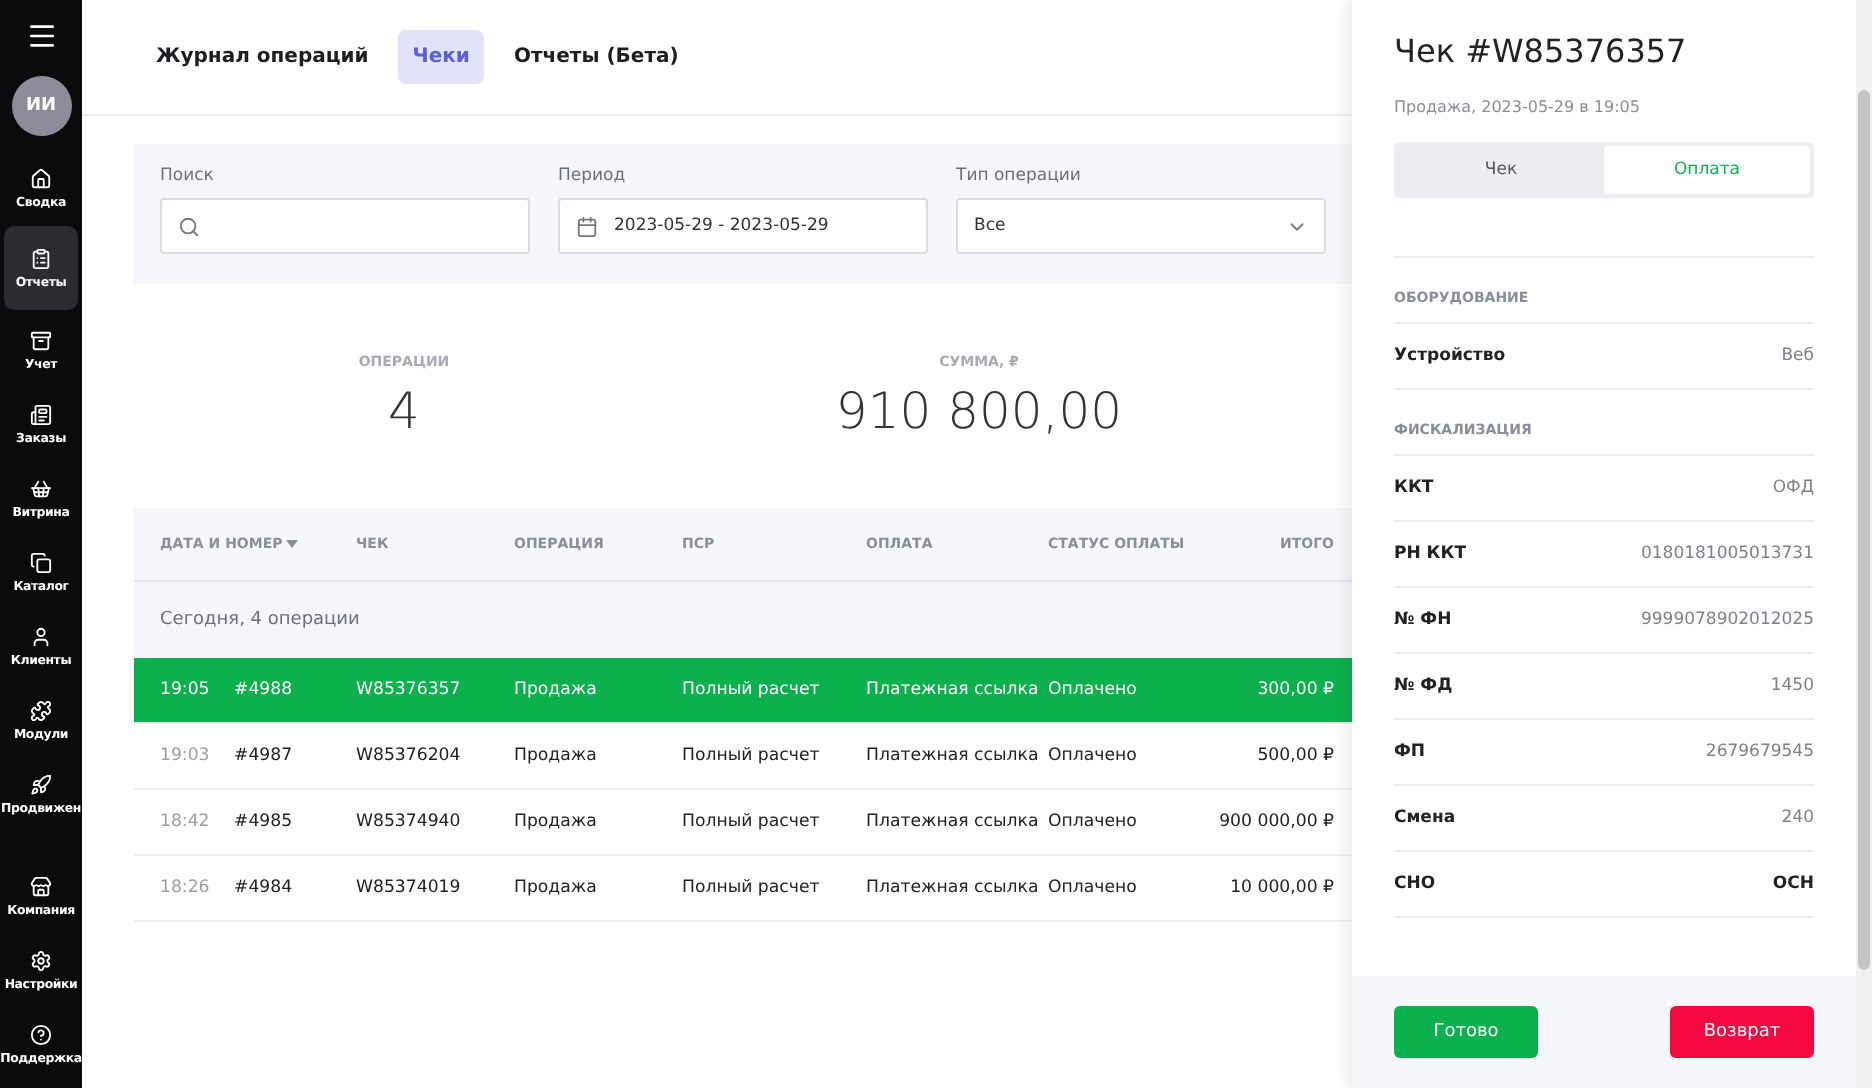 The height and width of the screenshot is (1088, 1872). I want to click on refund-button: Возврат, so click(1742, 1032).